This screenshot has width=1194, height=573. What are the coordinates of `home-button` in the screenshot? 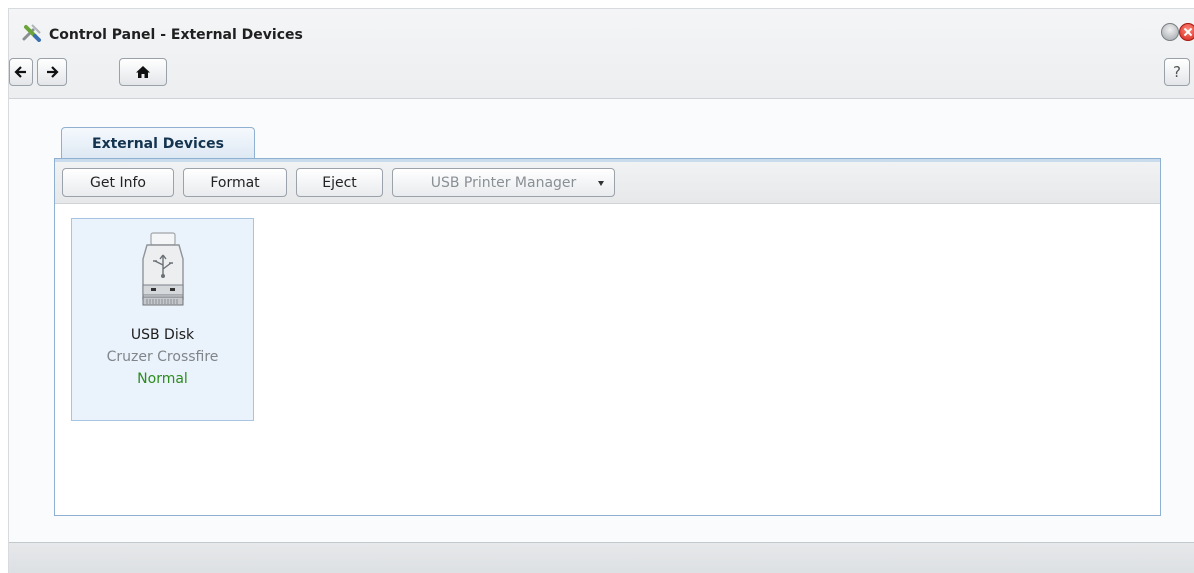 It's located at (143, 72).